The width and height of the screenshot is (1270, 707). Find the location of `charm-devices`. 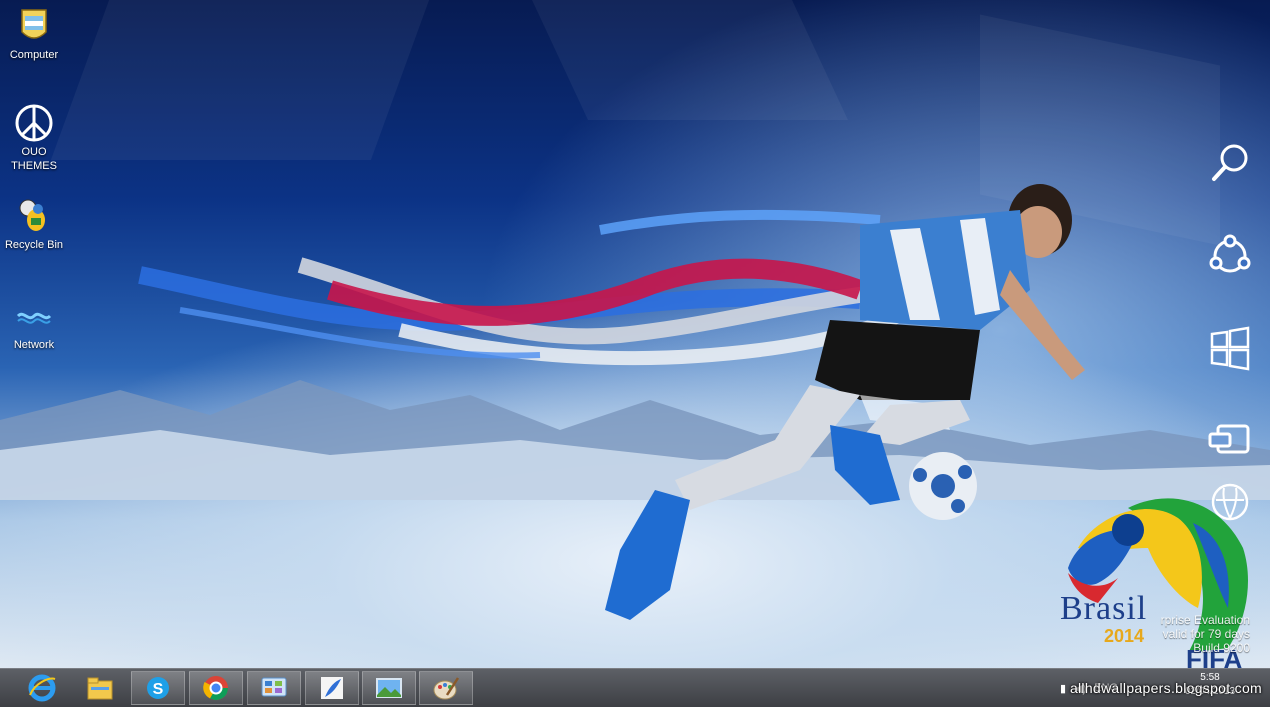

charm-devices is located at coordinates (1230, 440).